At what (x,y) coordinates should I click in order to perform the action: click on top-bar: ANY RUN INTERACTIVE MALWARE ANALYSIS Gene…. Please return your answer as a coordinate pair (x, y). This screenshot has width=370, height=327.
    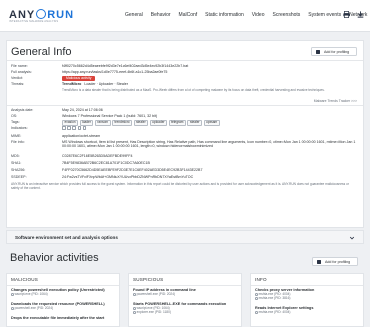
    Looking at the image, I should click on (185, 16).